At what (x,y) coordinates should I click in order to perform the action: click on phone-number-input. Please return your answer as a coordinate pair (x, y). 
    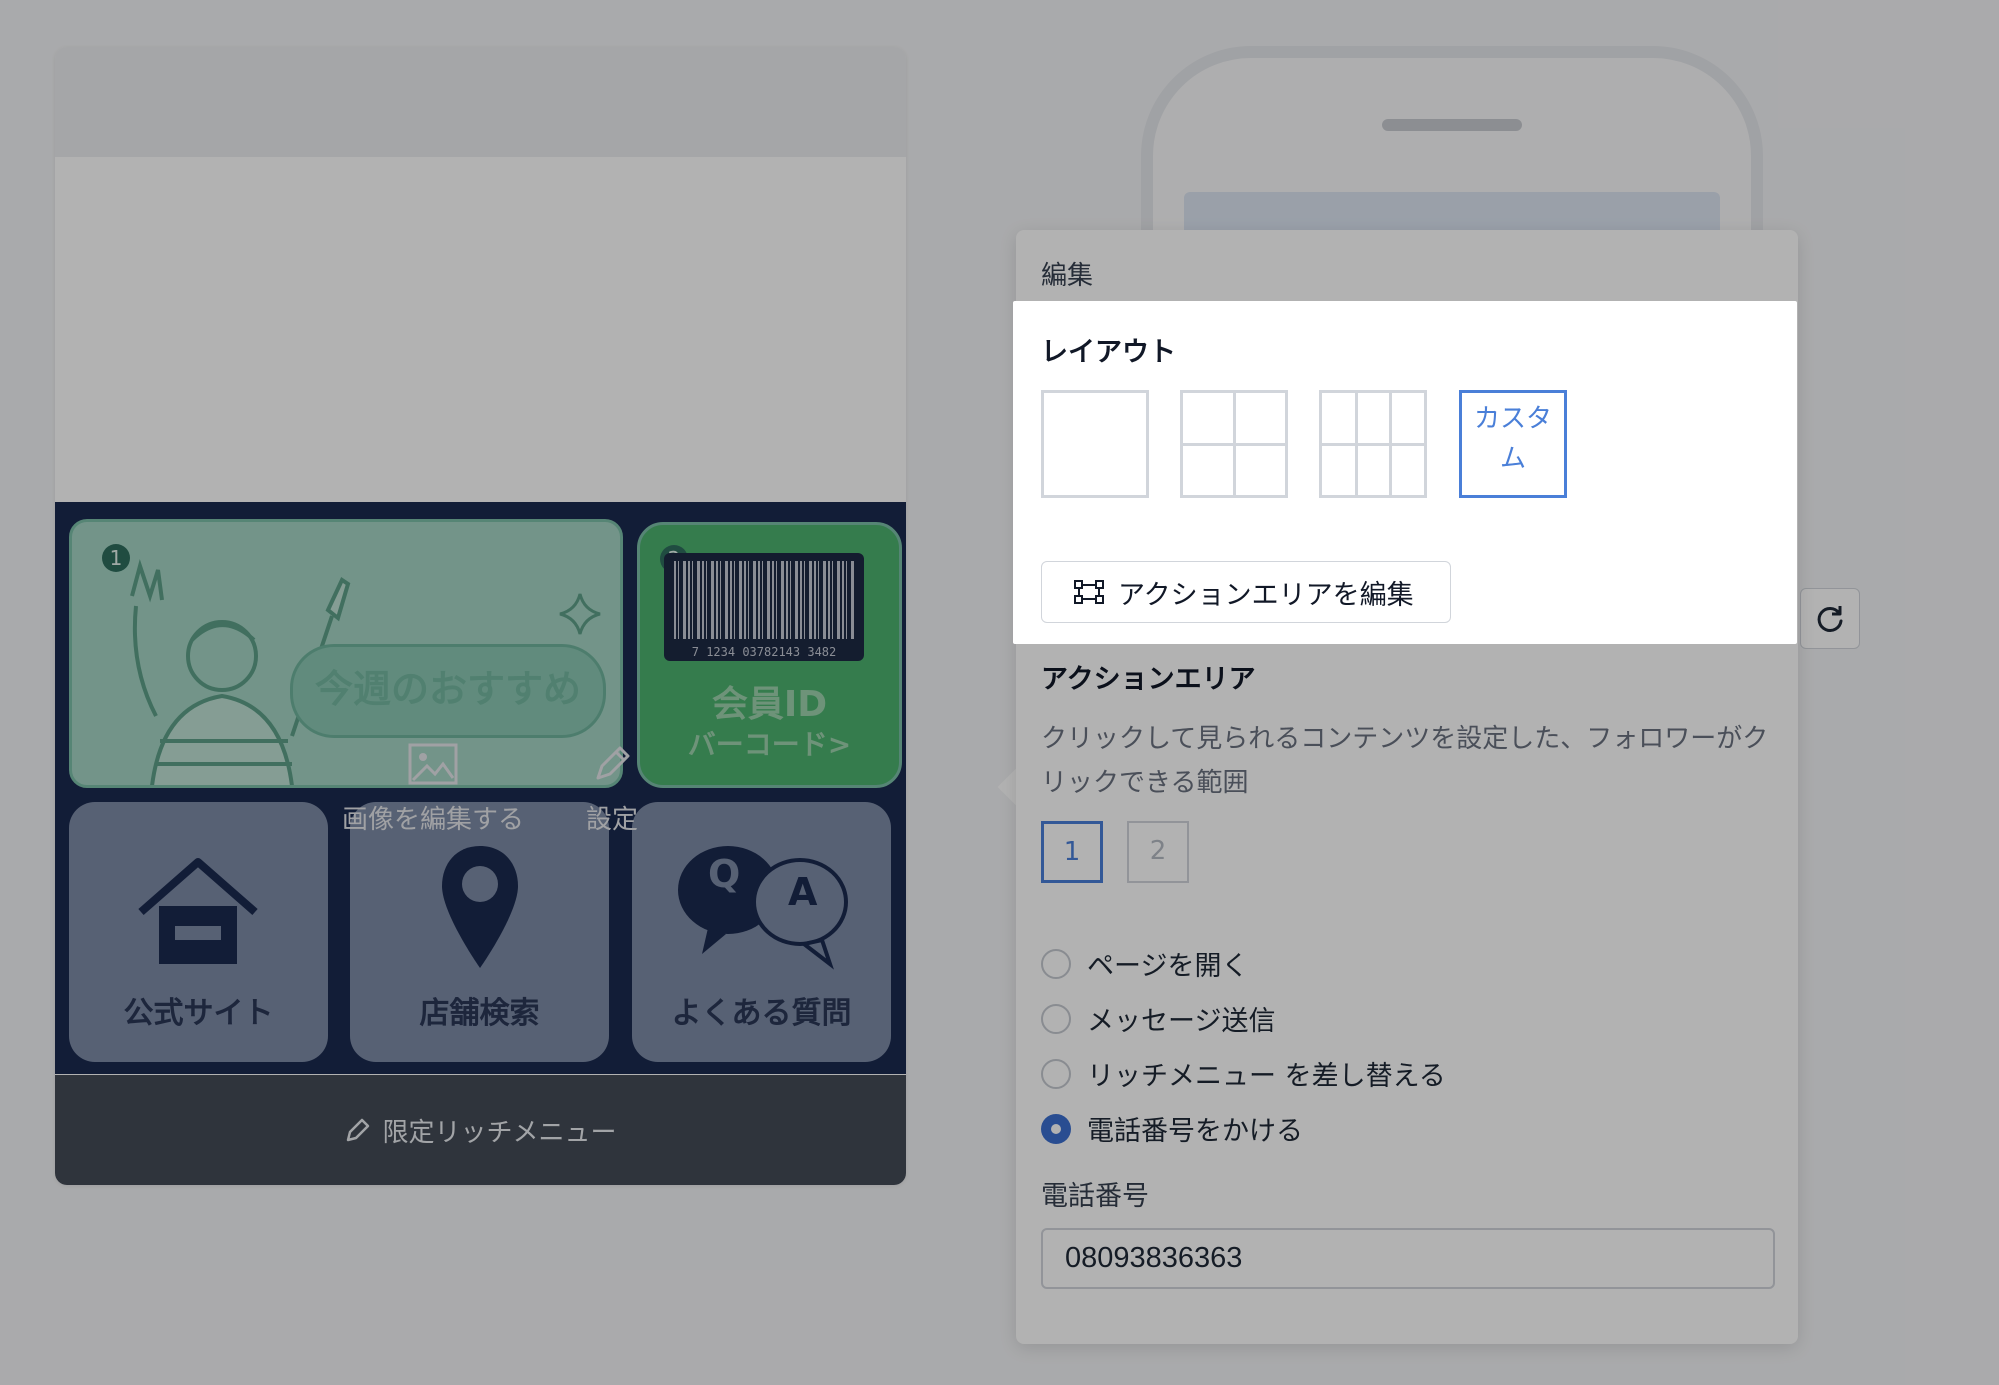
    Looking at the image, I should click on (1408, 1258).